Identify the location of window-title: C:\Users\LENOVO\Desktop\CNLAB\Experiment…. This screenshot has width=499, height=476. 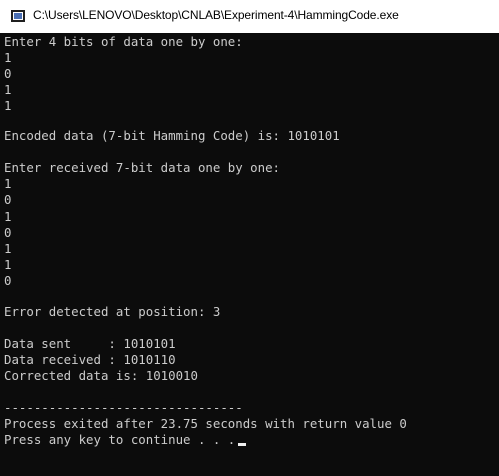
(216, 15).